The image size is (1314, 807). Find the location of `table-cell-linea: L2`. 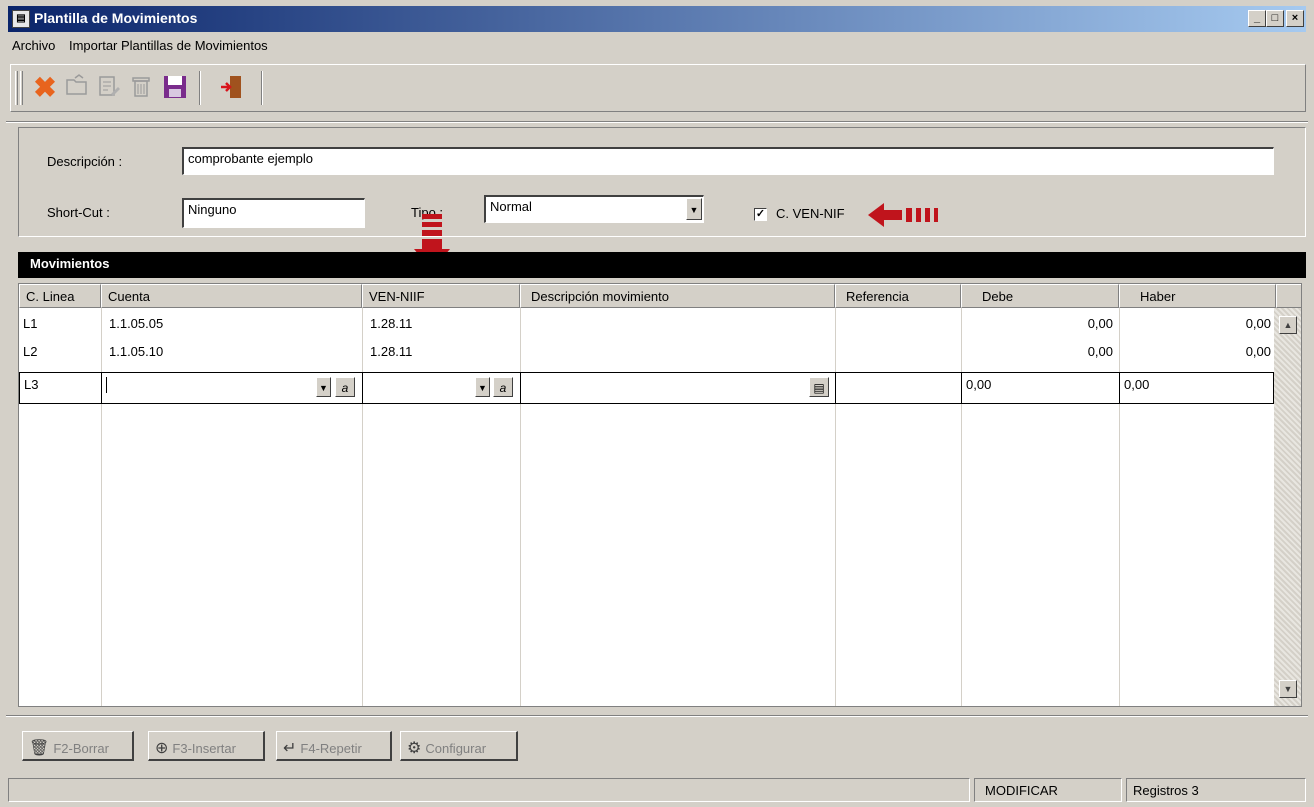

table-cell-linea: L2 is located at coordinates (60, 352).